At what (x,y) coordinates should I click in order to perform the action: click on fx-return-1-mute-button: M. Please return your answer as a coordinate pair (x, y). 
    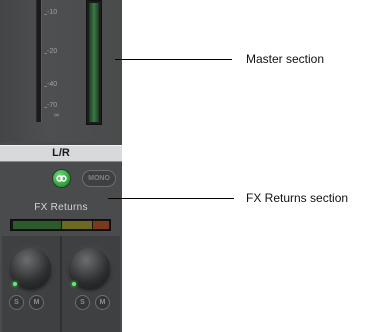
    Looking at the image, I should click on (36, 302).